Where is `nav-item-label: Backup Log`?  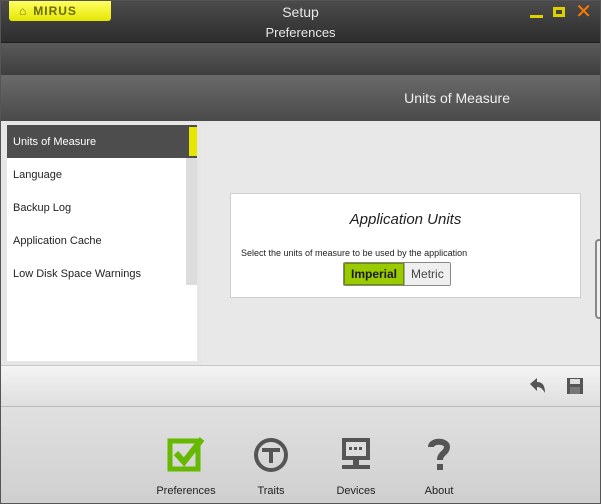
nav-item-label: Backup Log is located at coordinates (42, 207).